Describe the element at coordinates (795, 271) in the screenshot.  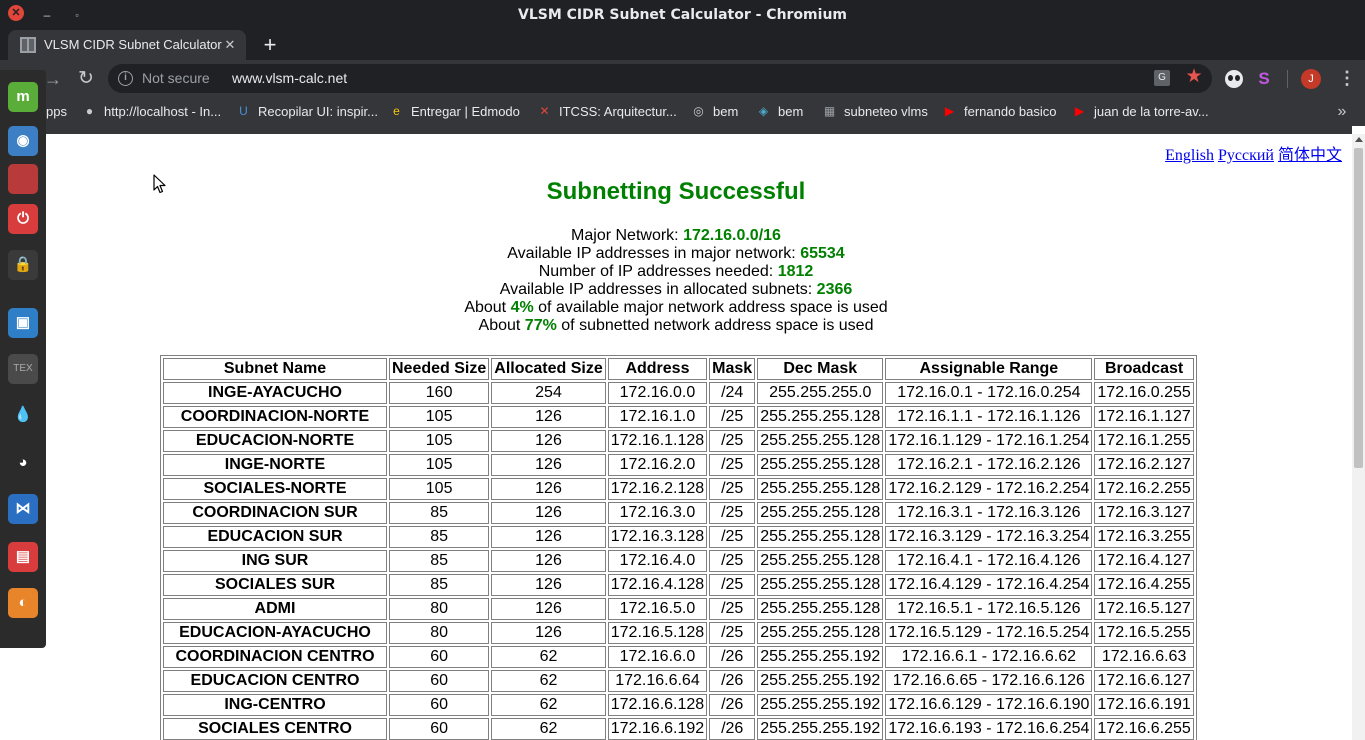
I see `needed-ips-value: 1812` at that location.